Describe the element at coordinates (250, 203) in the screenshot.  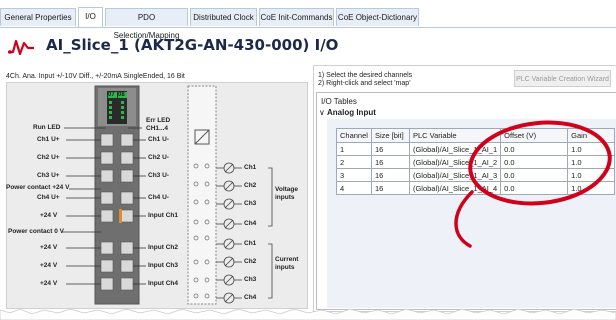
I see `circuit-ch3-voltage-label: Ch3` at that location.